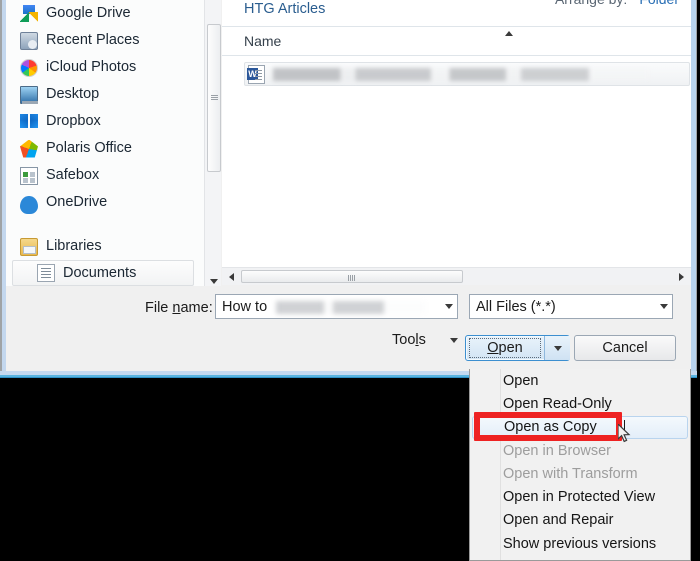 Image resolution: width=700 pixels, height=561 pixels. I want to click on icloud-photos-icon, so click(29, 67).